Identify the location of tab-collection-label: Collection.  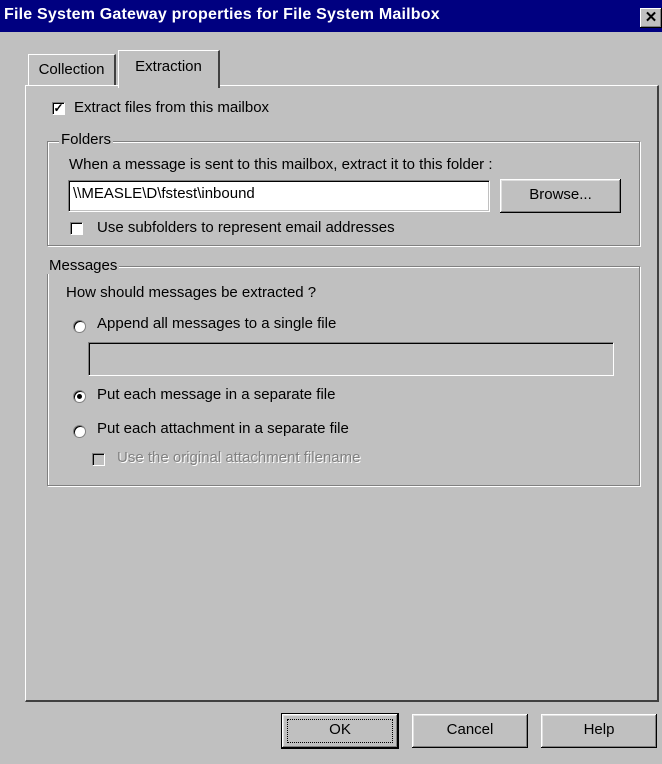
(71, 69).